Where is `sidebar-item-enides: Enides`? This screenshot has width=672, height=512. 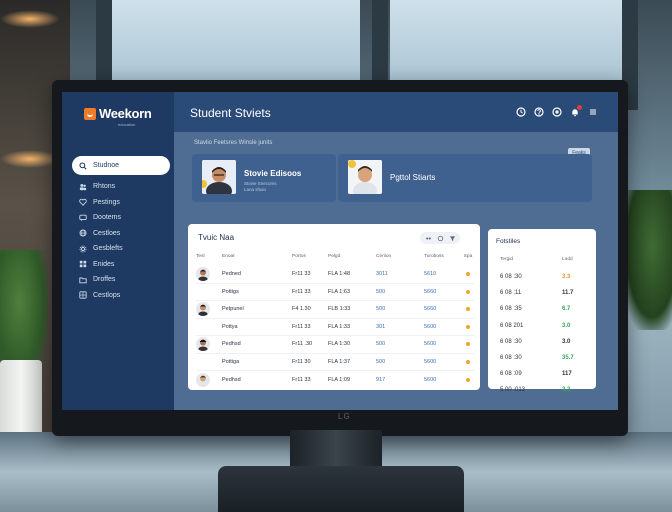
sidebar-item-enides: Enides is located at coordinates (121, 265).